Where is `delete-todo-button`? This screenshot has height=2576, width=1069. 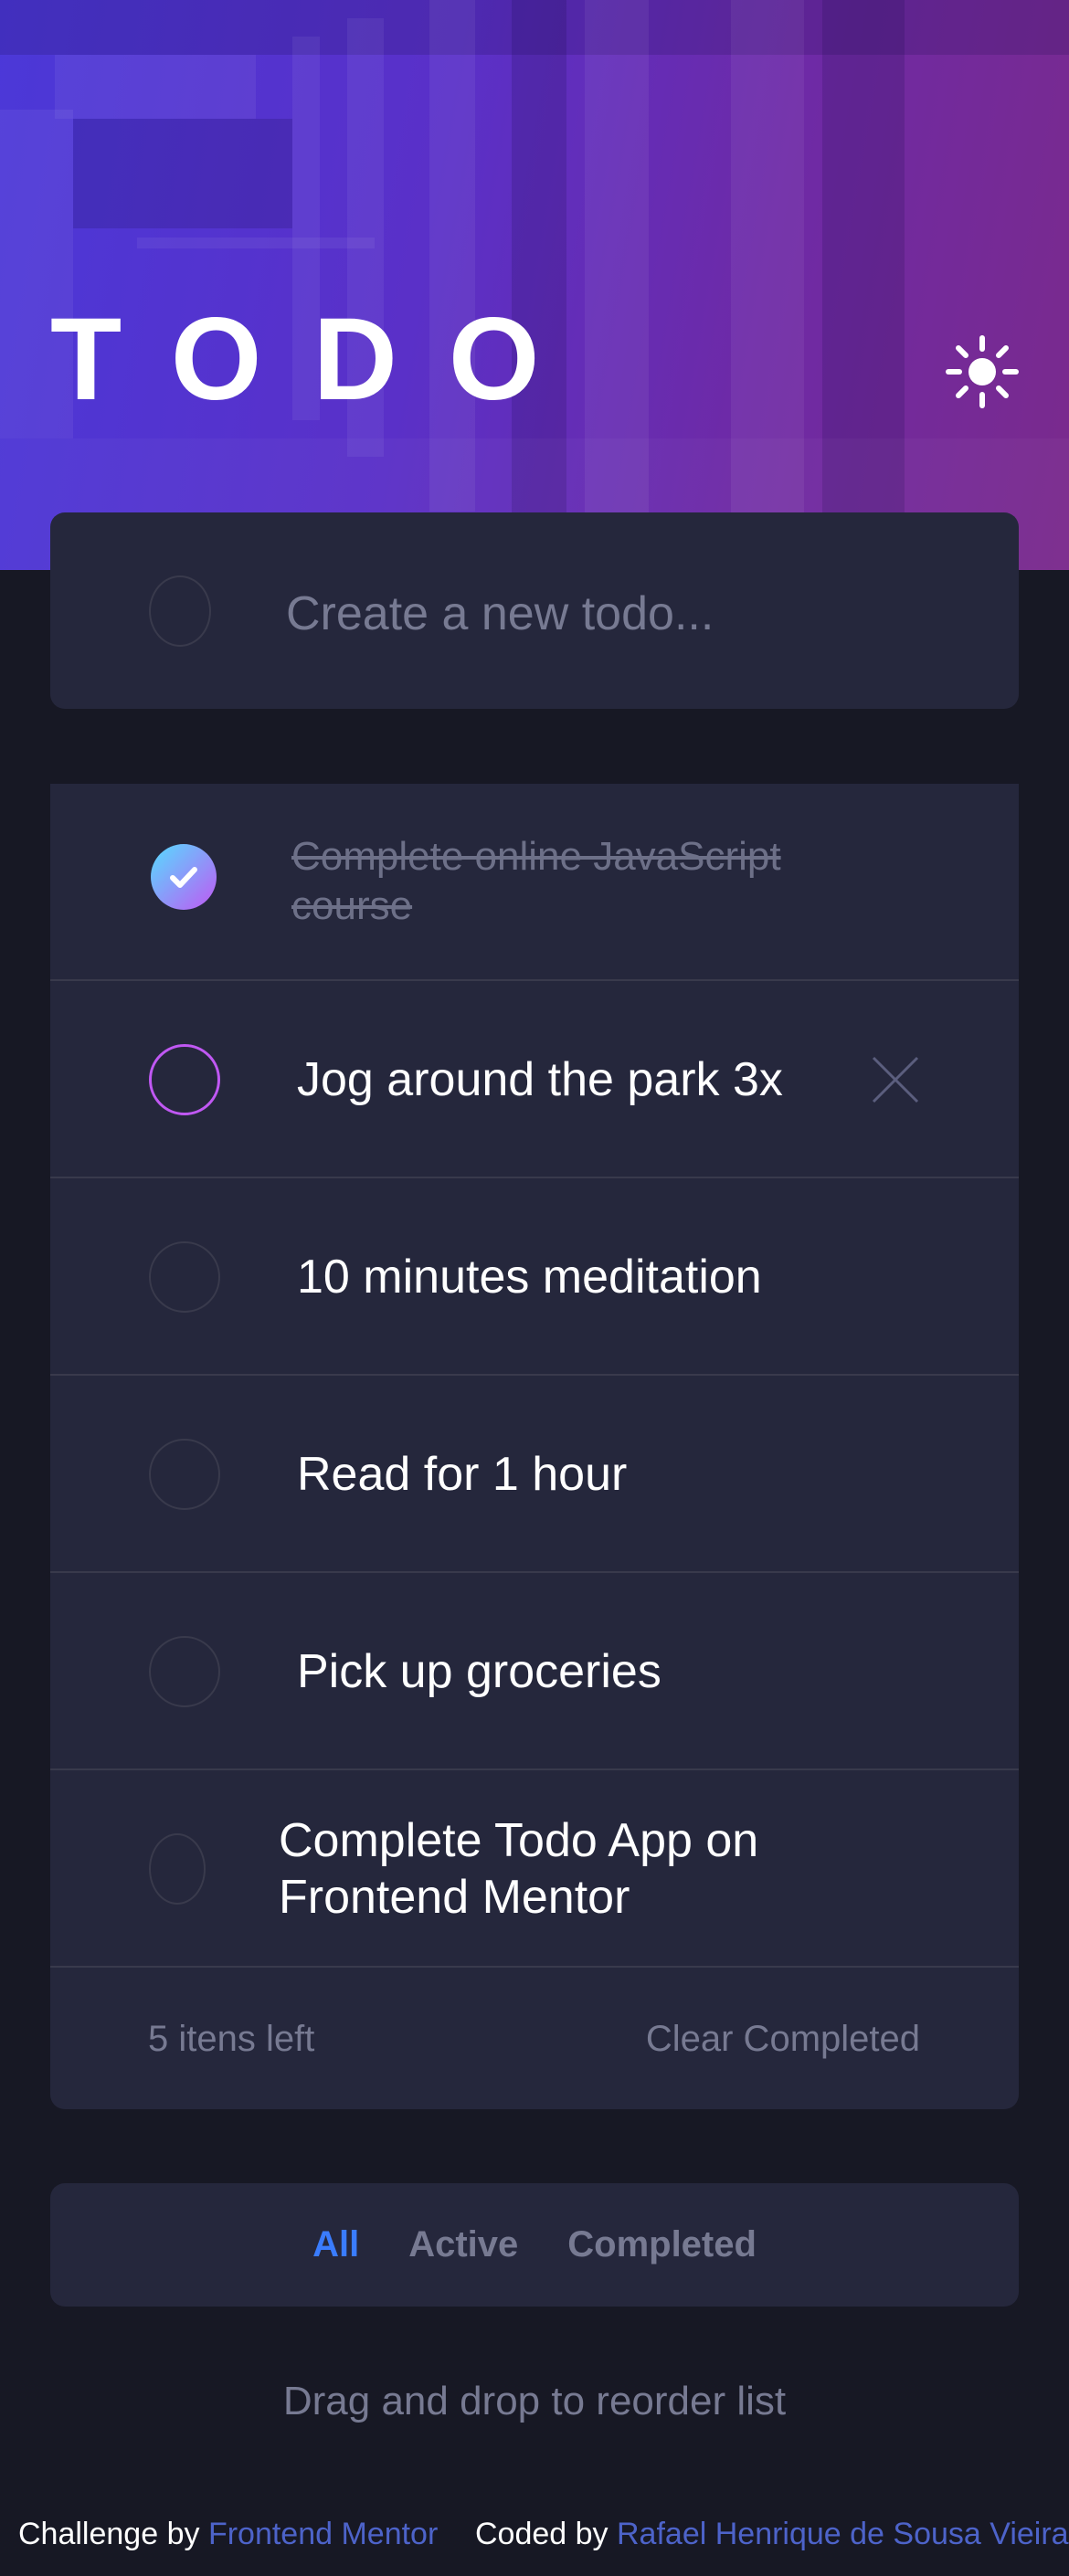
delete-todo-button is located at coordinates (895, 1079).